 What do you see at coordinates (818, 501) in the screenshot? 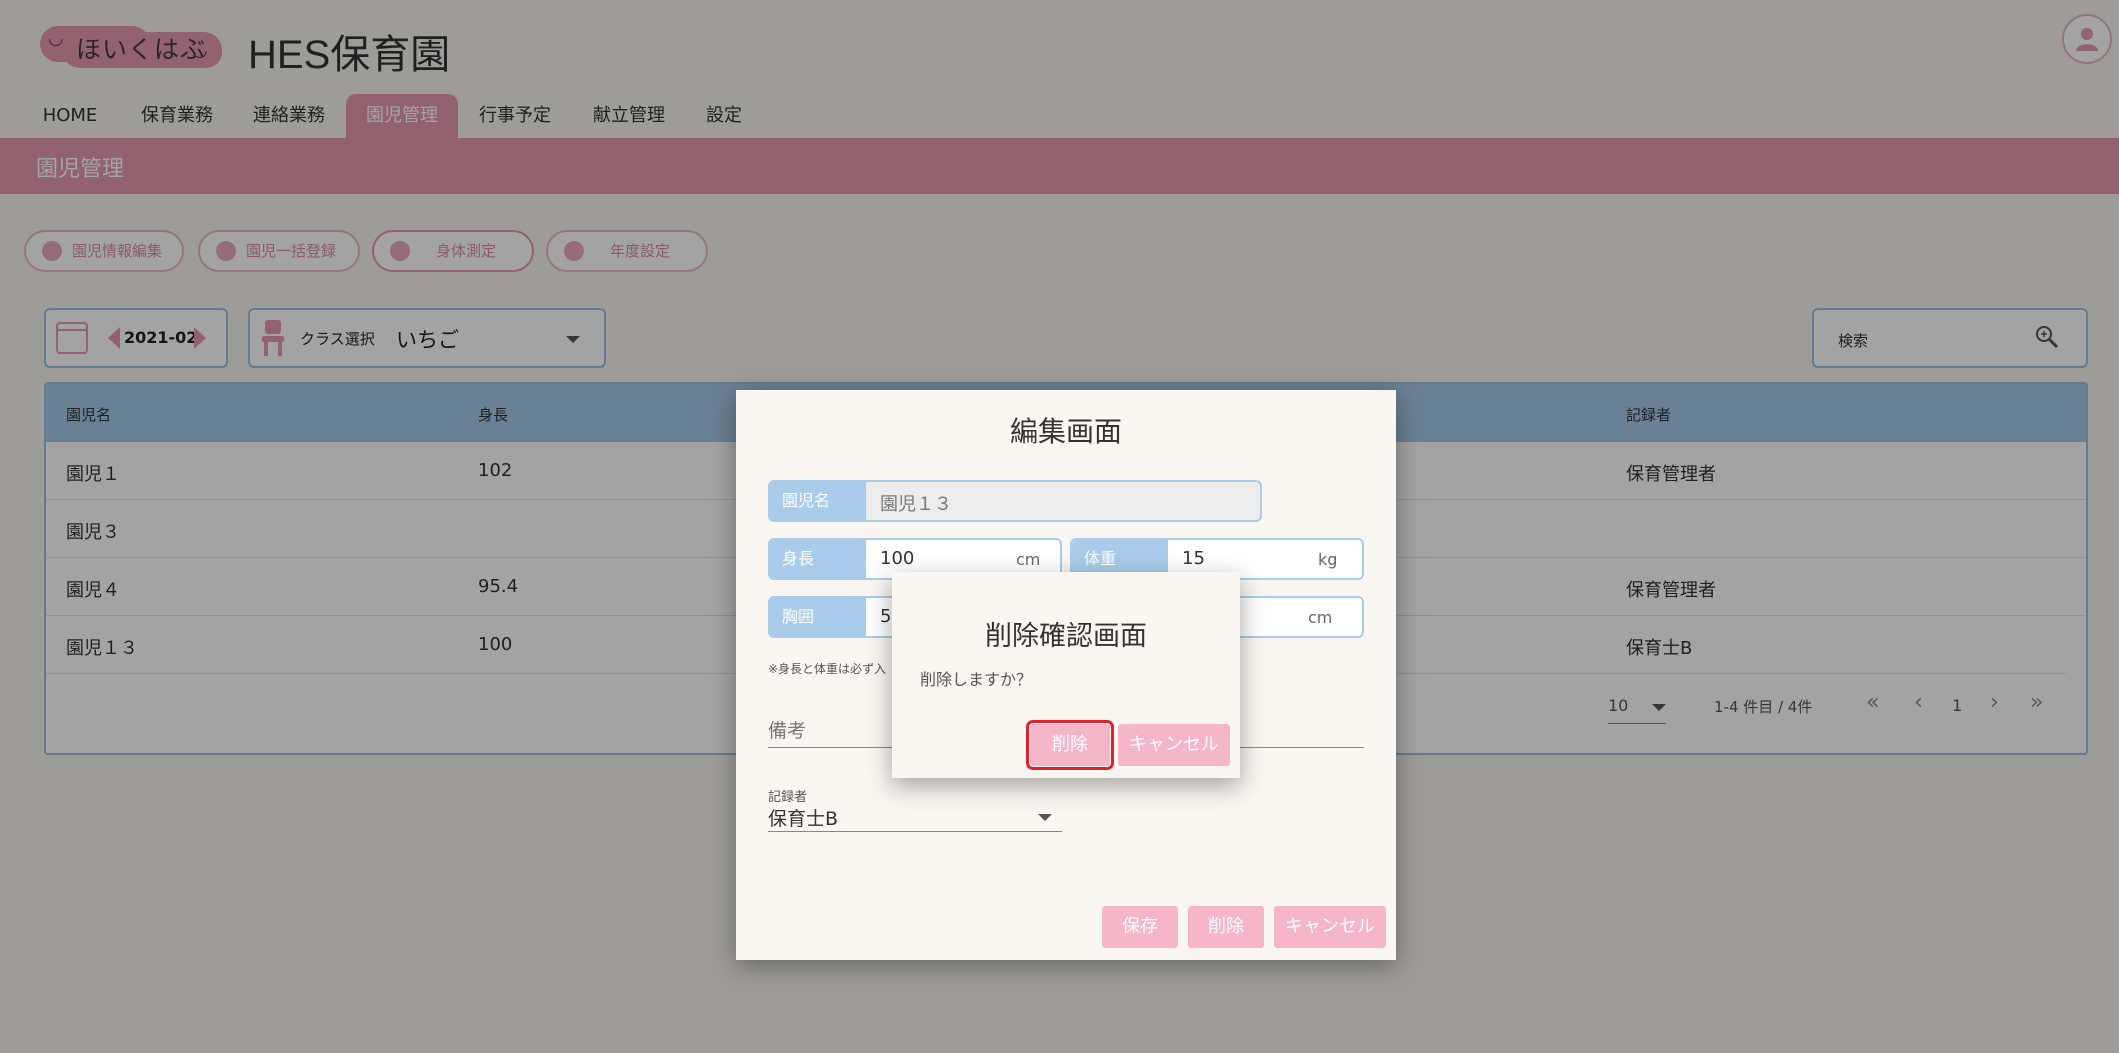
I see `field-label: 園児名` at bounding box center [818, 501].